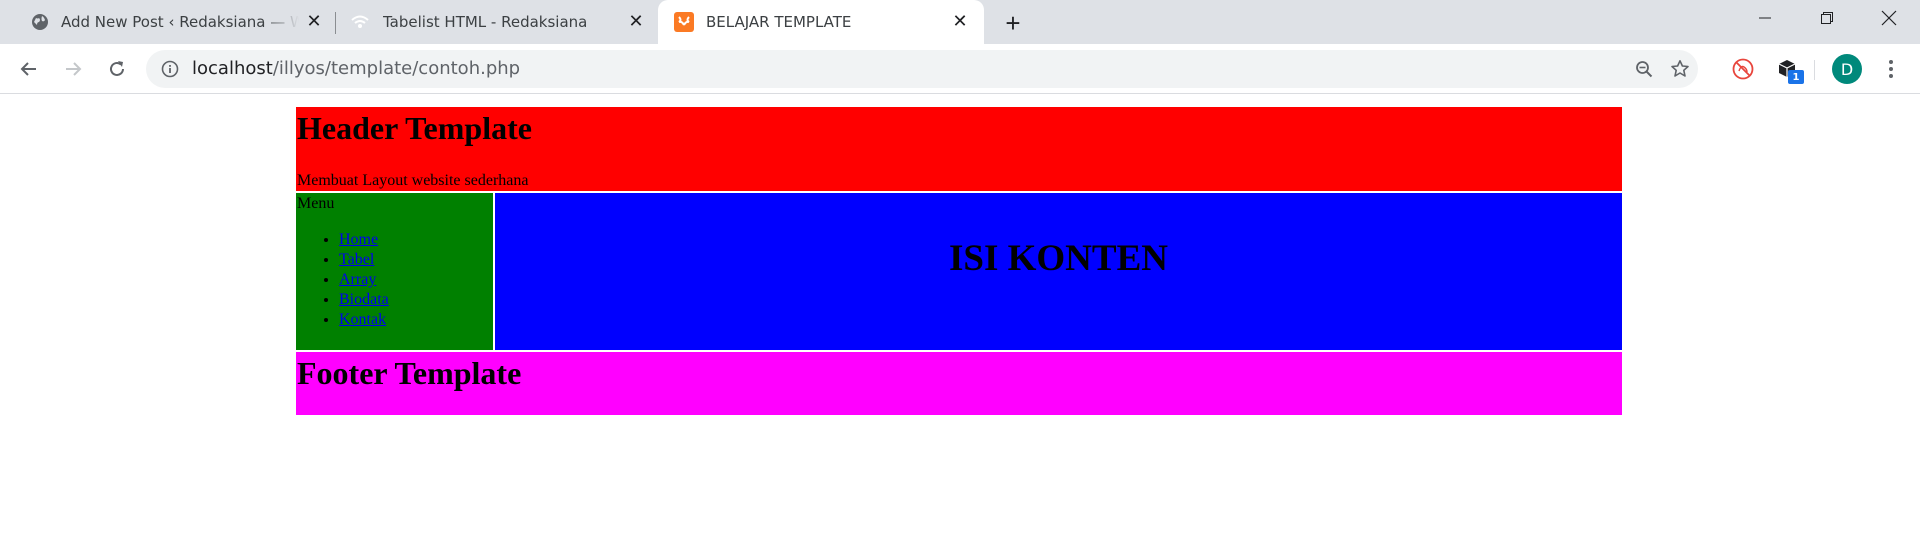 Image resolution: width=1920 pixels, height=546 pixels. I want to click on menu-link-array: Array, so click(357, 279).